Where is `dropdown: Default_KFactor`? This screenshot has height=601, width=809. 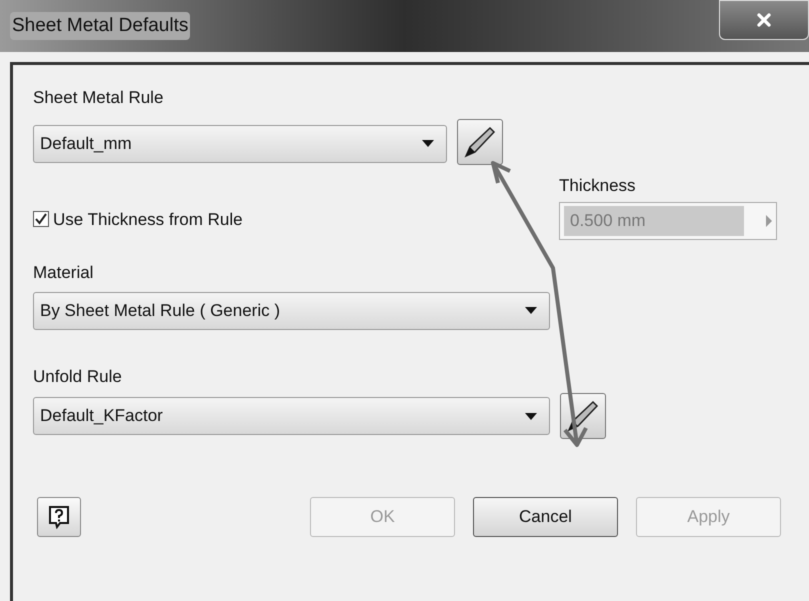 dropdown: Default_KFactor is located at coordinates (291, 416).